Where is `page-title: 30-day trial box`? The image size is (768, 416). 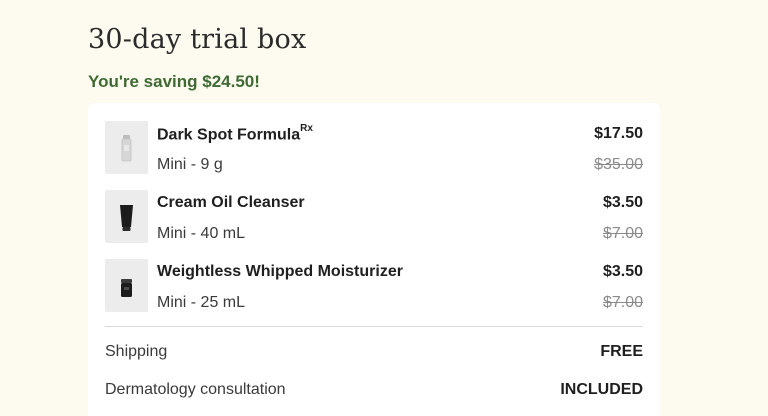 page-title: 30-day trial box is located at coordinates (197, 39).